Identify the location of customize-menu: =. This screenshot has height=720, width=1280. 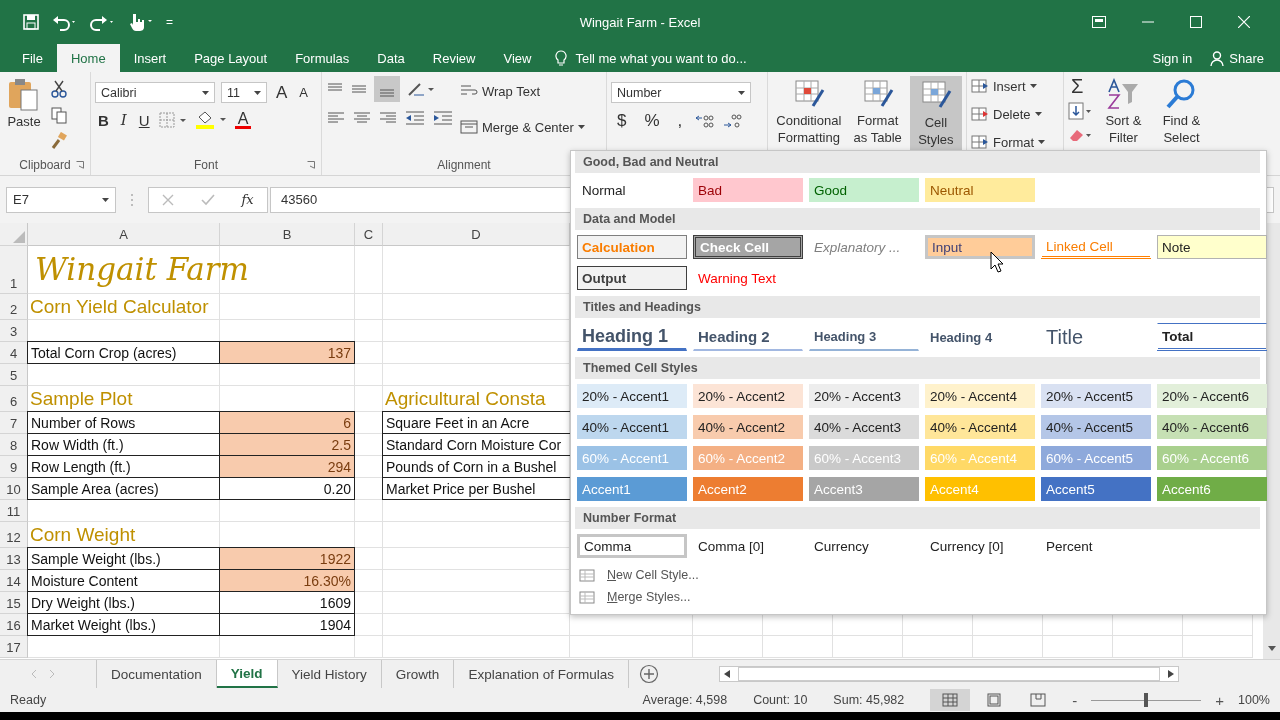
(169, 22).